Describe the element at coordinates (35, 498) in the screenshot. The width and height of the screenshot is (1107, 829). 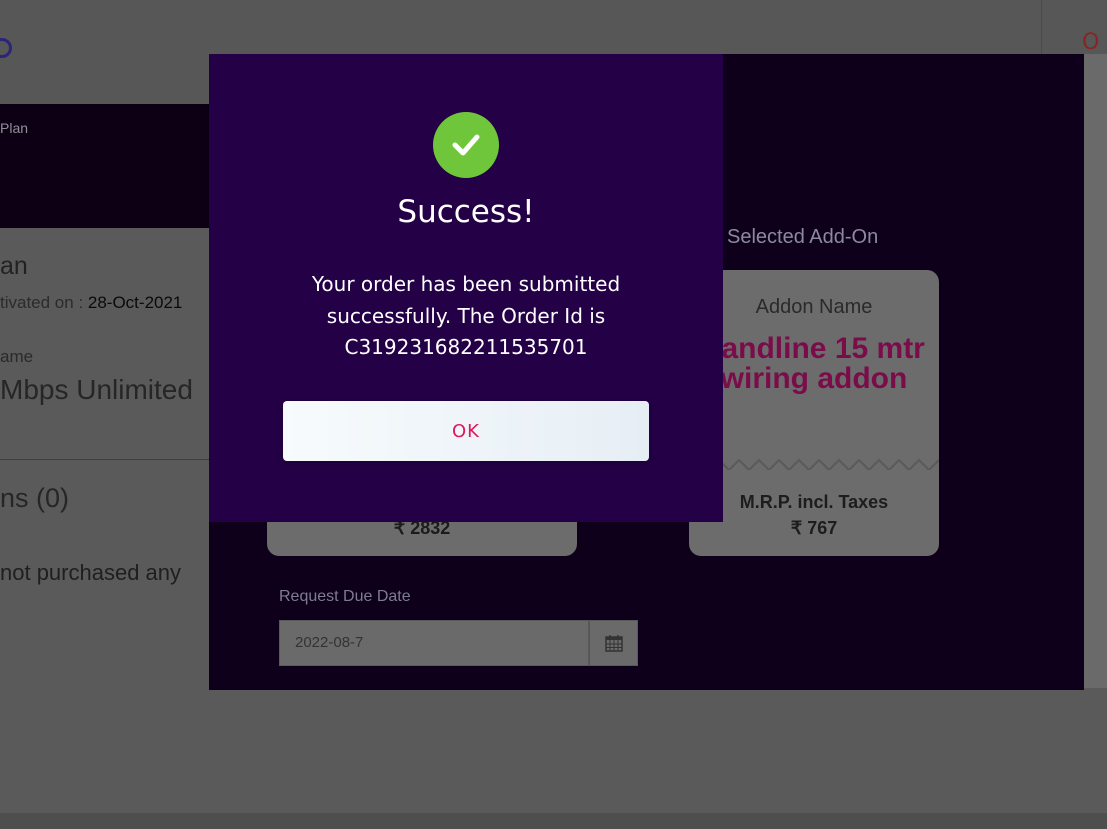
I see `addons-count-heading: ns (0)` at that location.